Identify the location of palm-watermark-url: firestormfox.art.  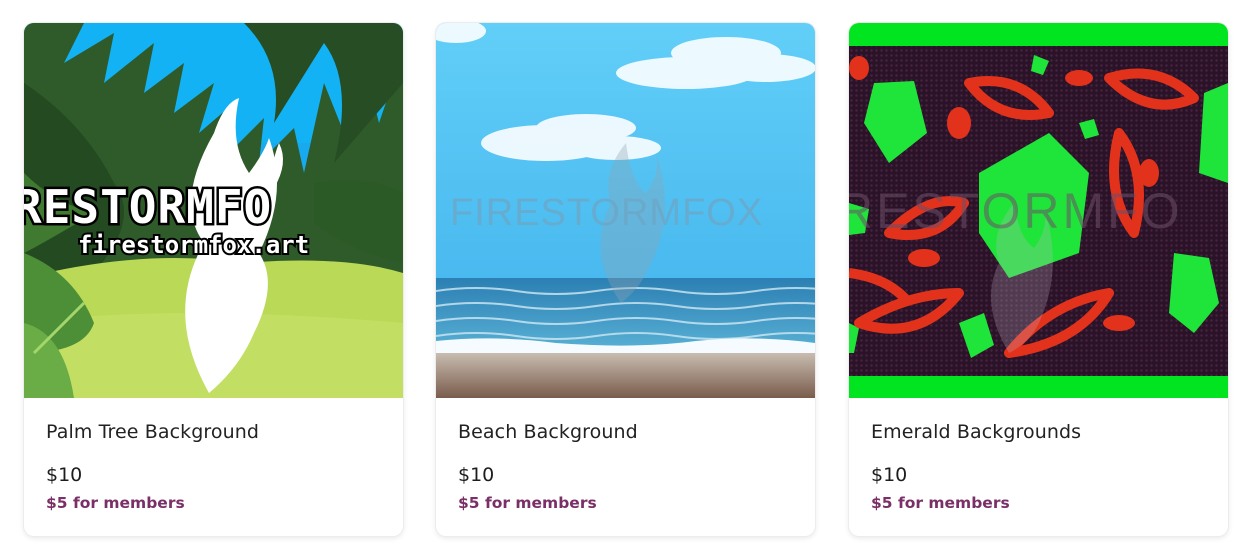
(193, 245).